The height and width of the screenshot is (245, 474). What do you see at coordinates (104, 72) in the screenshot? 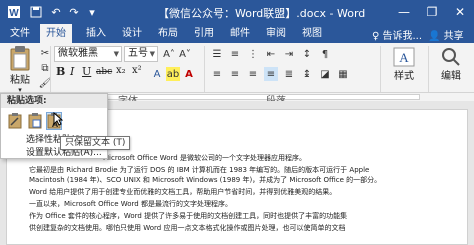
I see `strikethrough-button: abc` at bounding box center [104, 72].